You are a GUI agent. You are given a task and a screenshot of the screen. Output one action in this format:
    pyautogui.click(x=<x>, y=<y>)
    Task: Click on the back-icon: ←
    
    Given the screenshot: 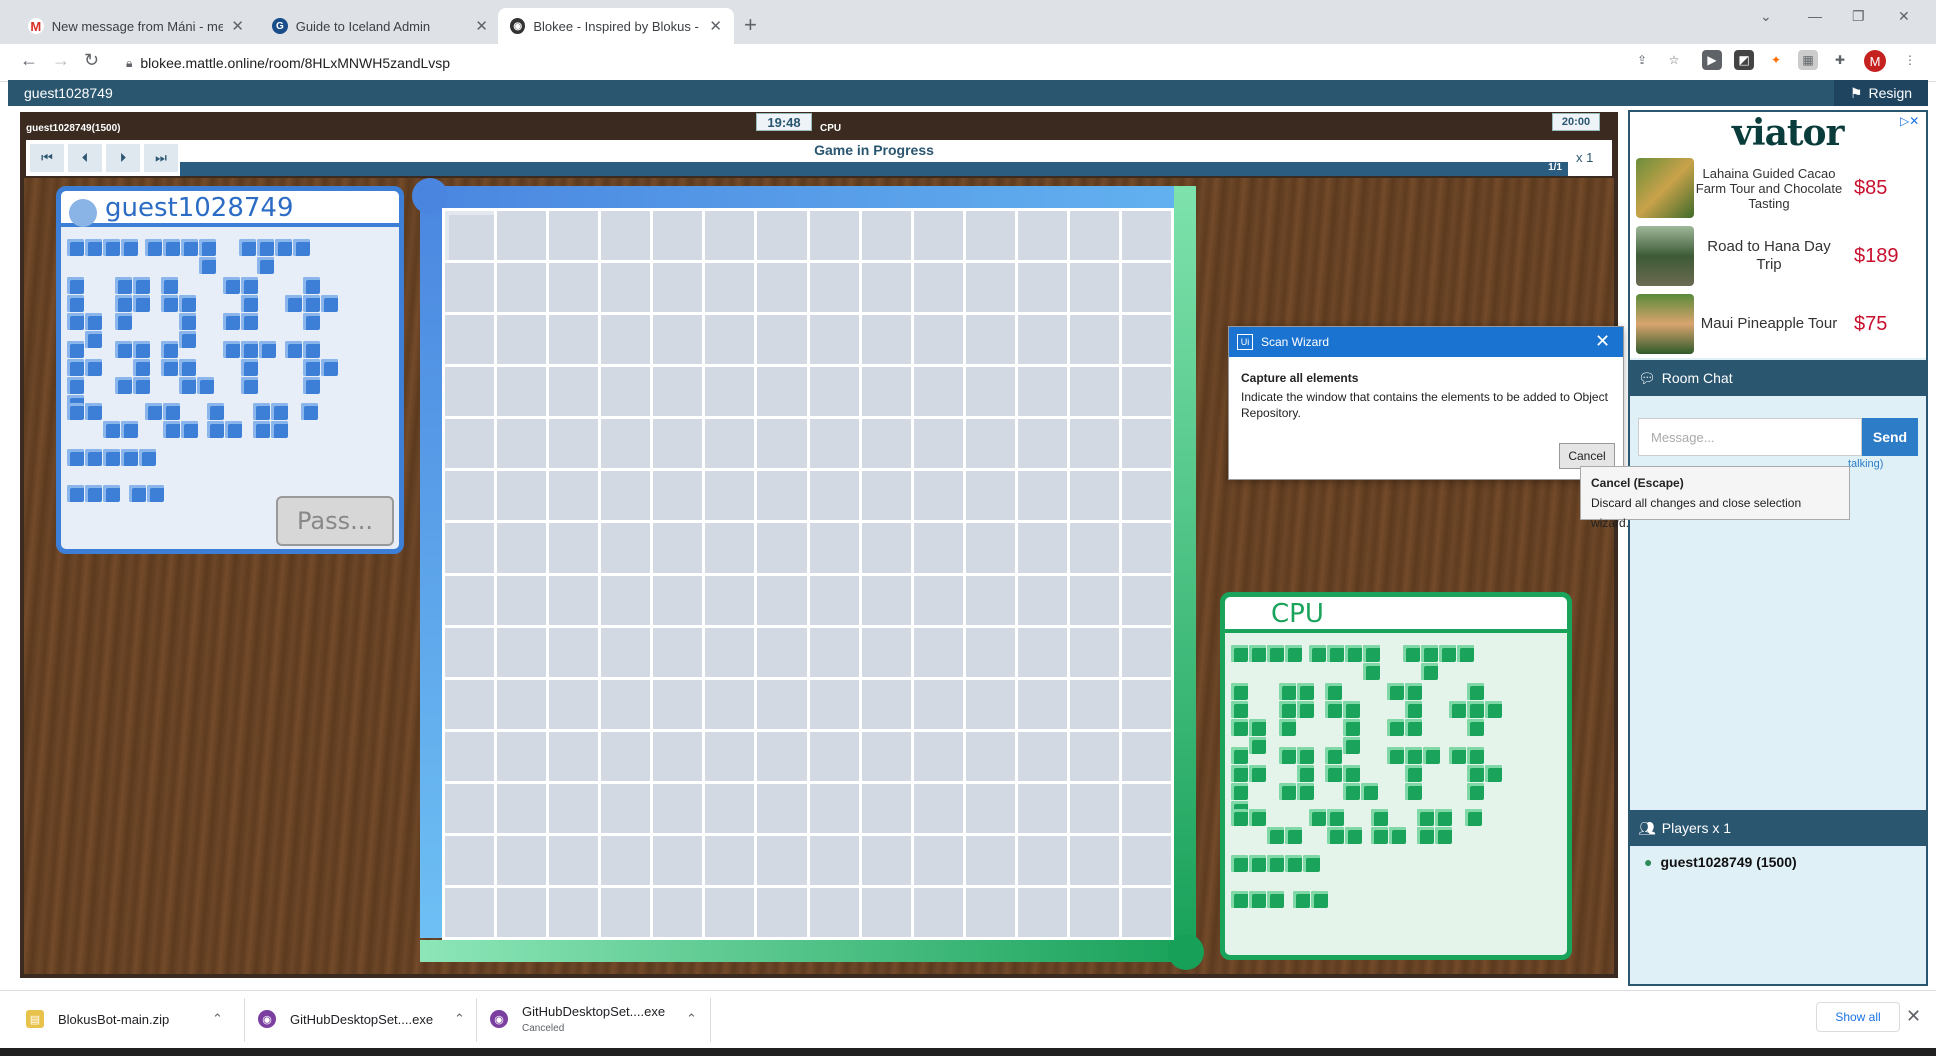 What is the action you would take?
    pyautogui.click(x=29, y=60)
    